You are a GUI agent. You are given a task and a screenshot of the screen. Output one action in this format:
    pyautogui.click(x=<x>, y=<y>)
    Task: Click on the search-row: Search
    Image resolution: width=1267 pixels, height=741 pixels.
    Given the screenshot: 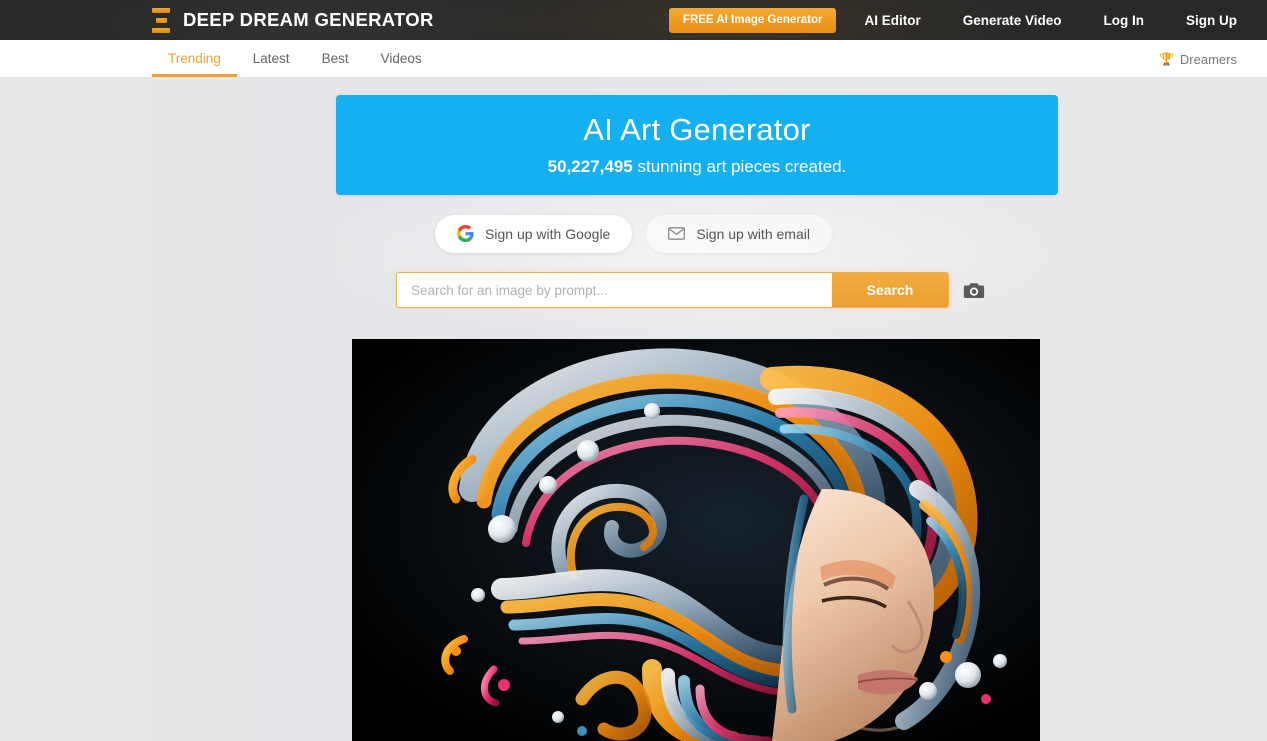 What is the action you would take?
    pyautogui.click(x=692, y=290)
    